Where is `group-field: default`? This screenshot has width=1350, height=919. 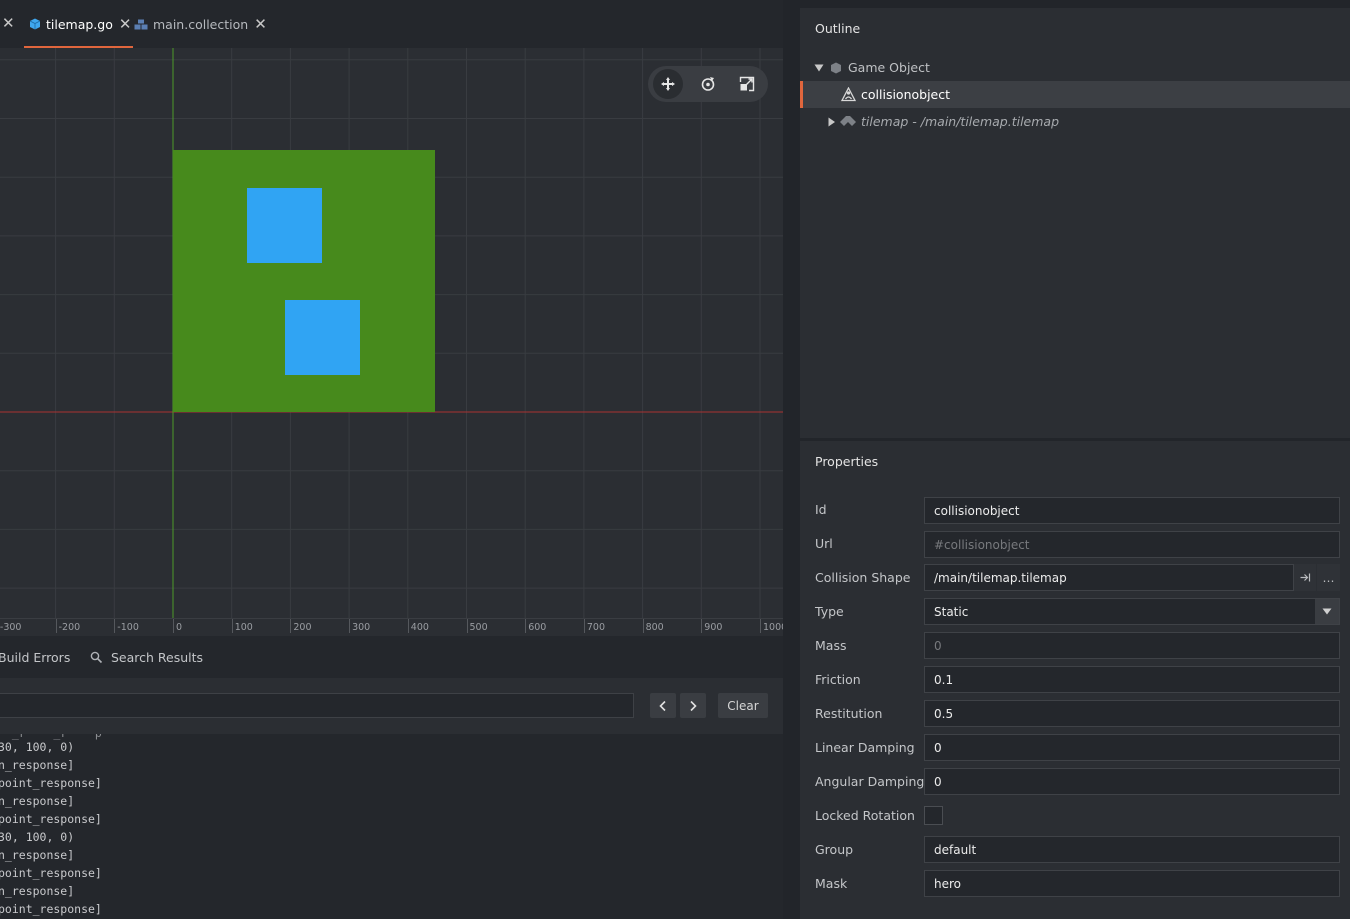
group-field: default is located at coordinates (1132, 849).